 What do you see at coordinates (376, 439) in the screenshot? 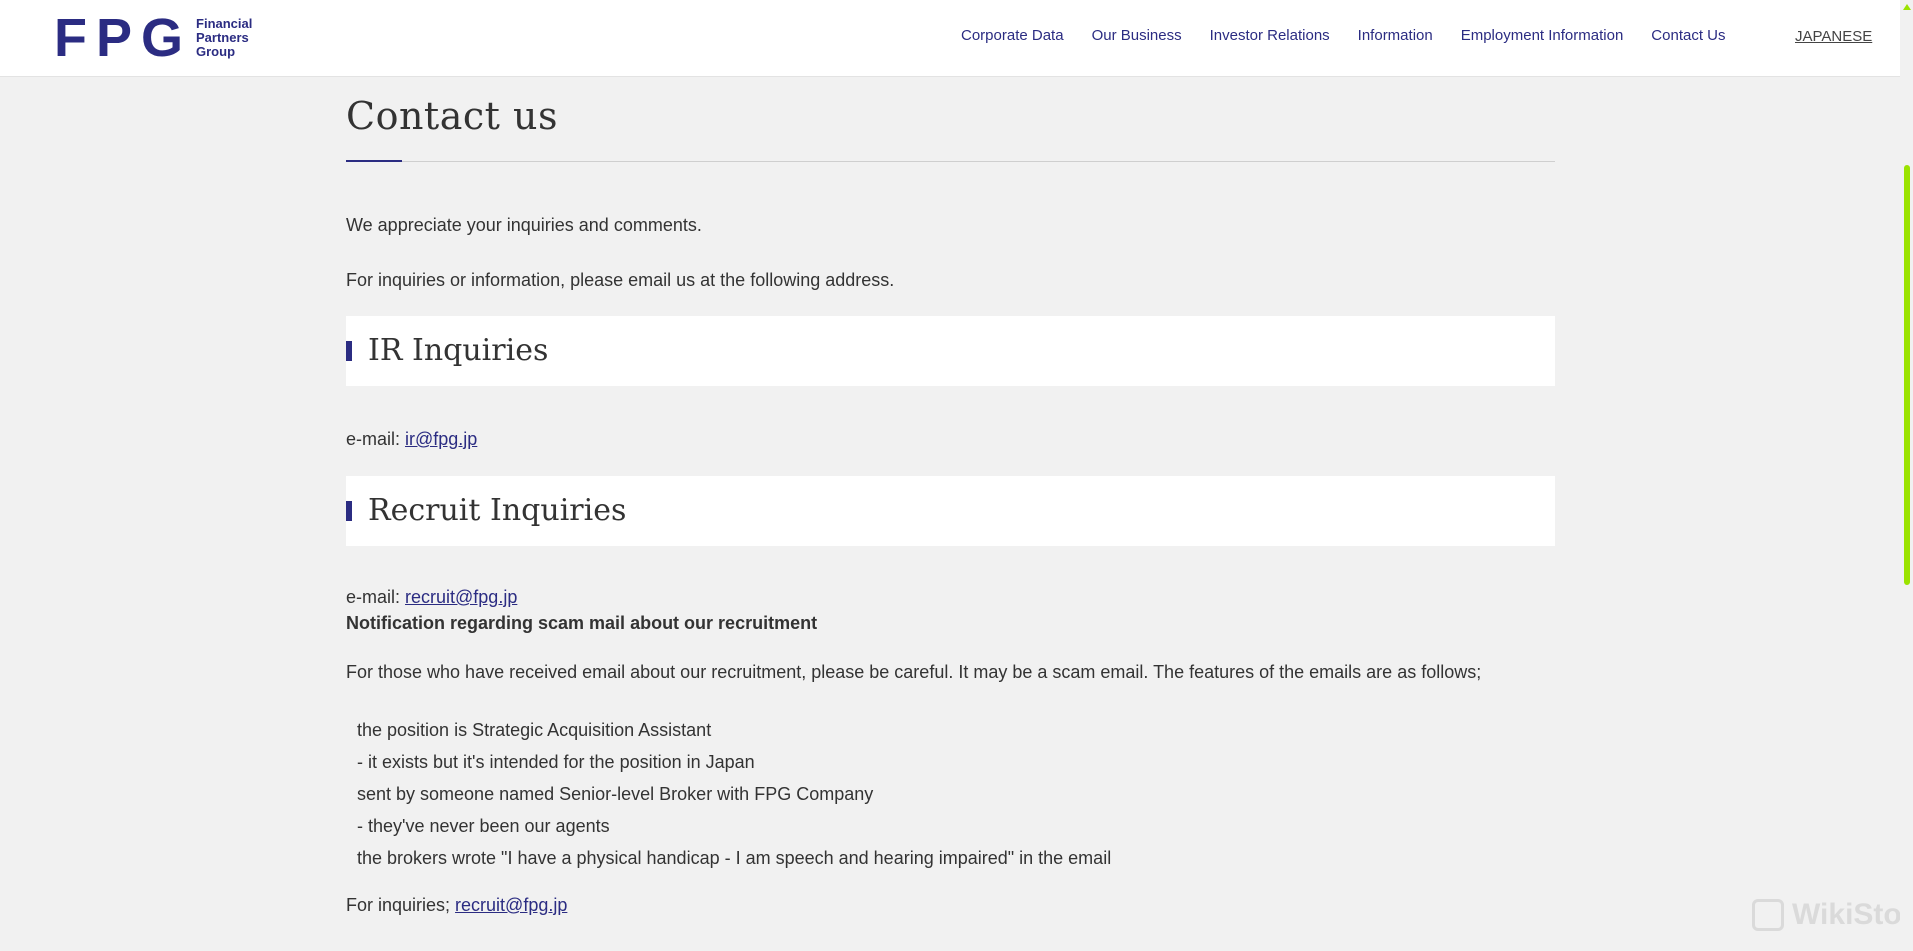
I see `ir-email-label: e-mail:` at bounding box center [376, 439].